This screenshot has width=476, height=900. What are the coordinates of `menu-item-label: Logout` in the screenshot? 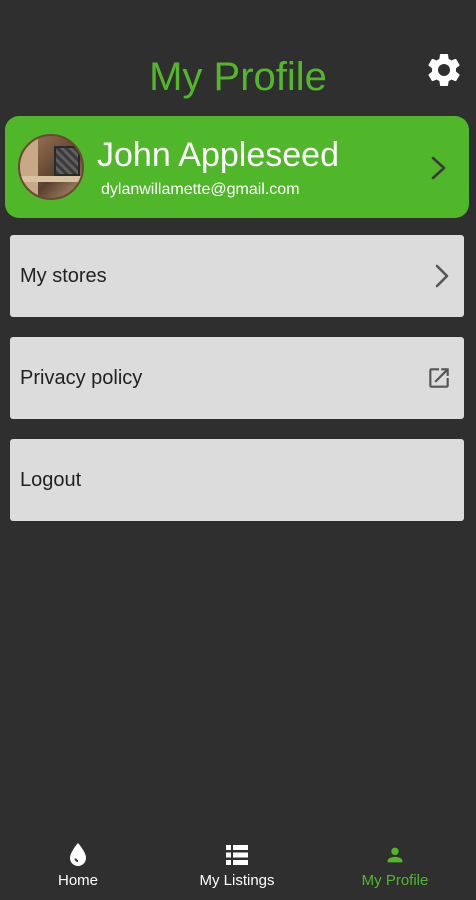 It's located at (51, 479).